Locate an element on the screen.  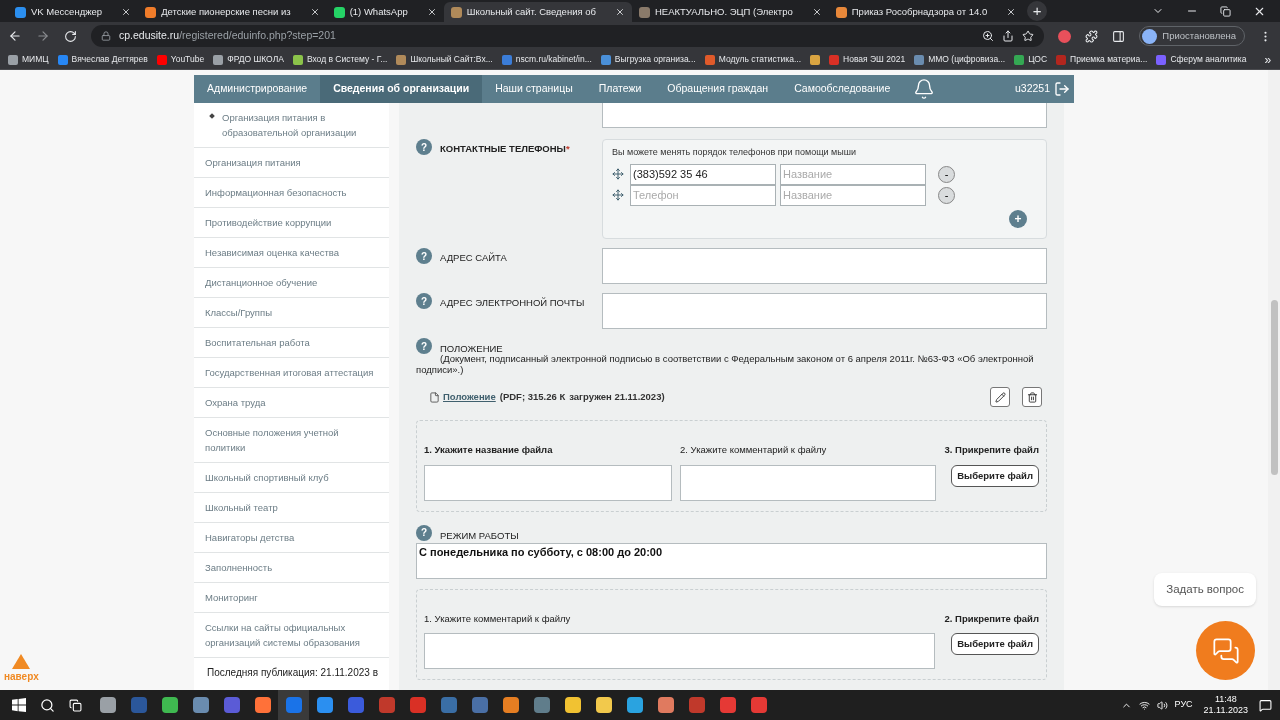
bookmark-icon is located at coordinates (815, 59).